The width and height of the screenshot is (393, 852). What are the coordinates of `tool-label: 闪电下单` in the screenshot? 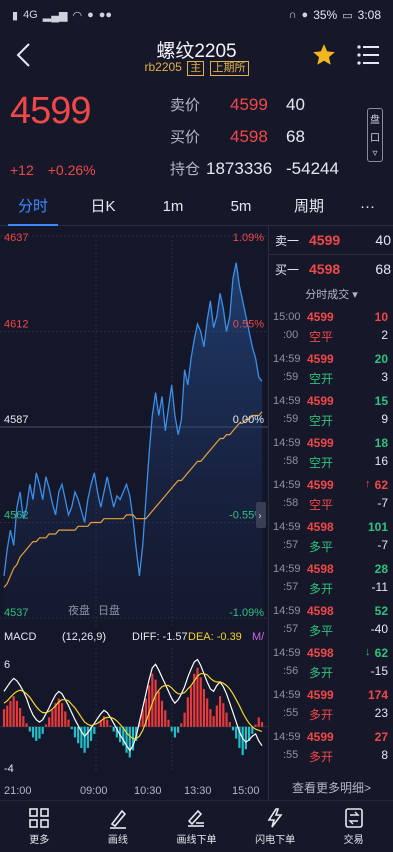 It's located at (275, 840).